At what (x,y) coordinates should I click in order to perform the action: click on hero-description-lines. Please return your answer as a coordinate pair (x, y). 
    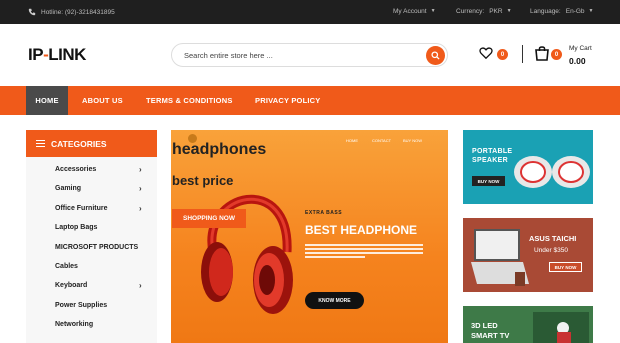
    Looking at the image, I should click on (364, 251).